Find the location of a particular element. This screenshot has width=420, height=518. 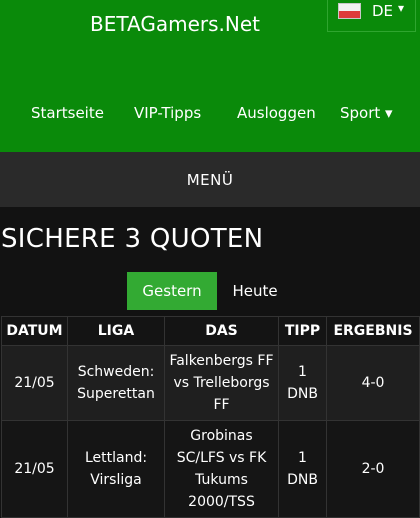

column-header-ergebnis: ERGEBNIS is located at coordinates (373, 331).